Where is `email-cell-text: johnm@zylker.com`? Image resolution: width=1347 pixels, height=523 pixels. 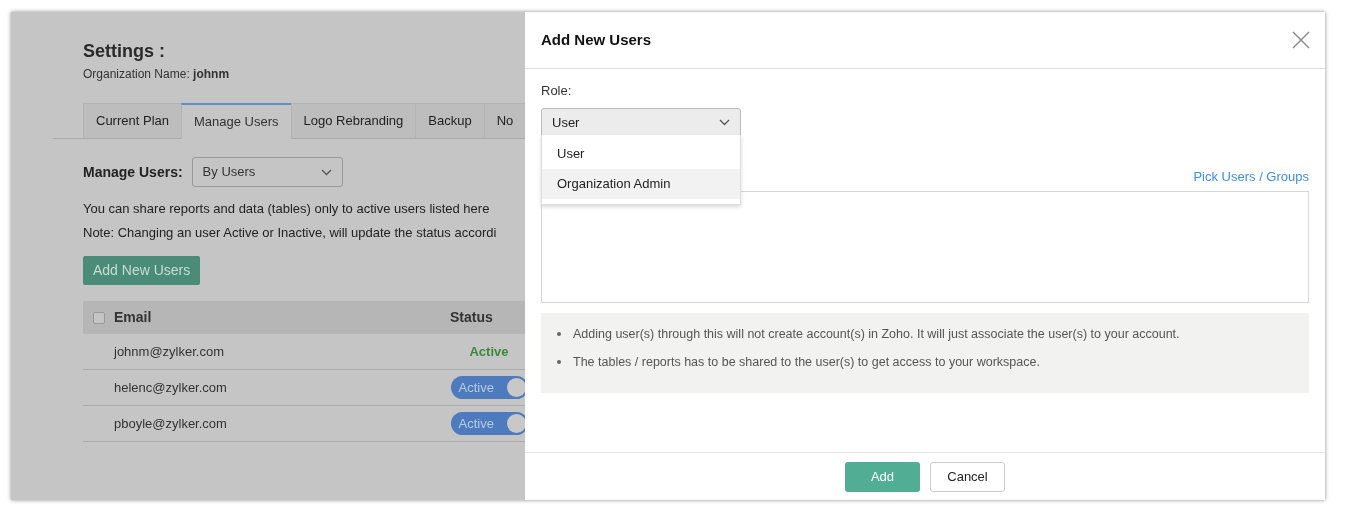
email-cell-text: johnm@zylker.com is located at coordinates (168, 351).